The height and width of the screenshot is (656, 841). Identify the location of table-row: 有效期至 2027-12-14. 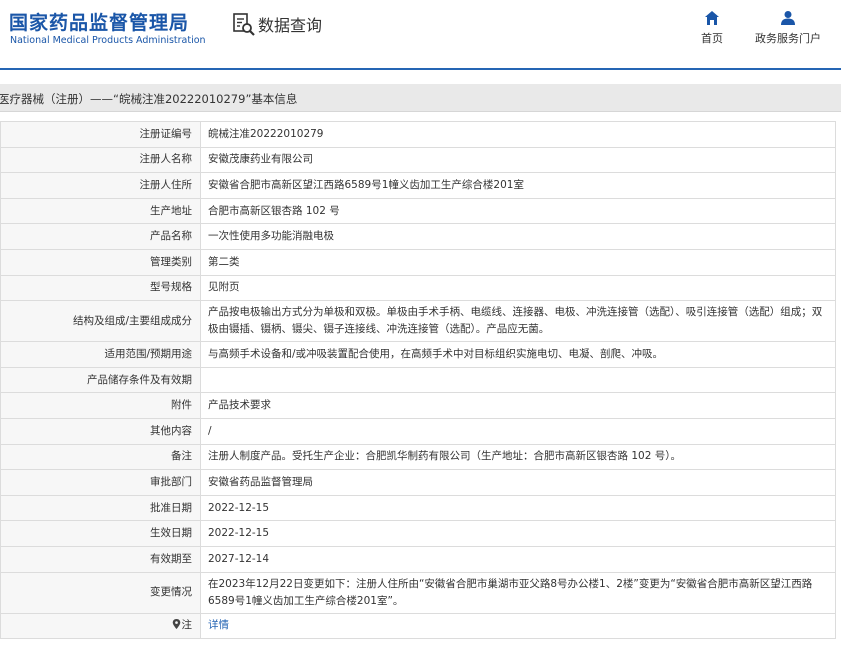
(418, 559).